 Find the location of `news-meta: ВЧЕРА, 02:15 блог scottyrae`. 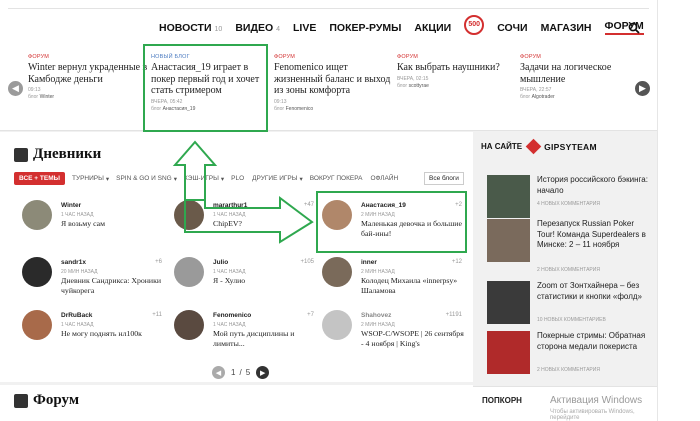

news-meta: ВЧЕРА, 02:15 блог scottyrae is located at coordinates (413, 82).